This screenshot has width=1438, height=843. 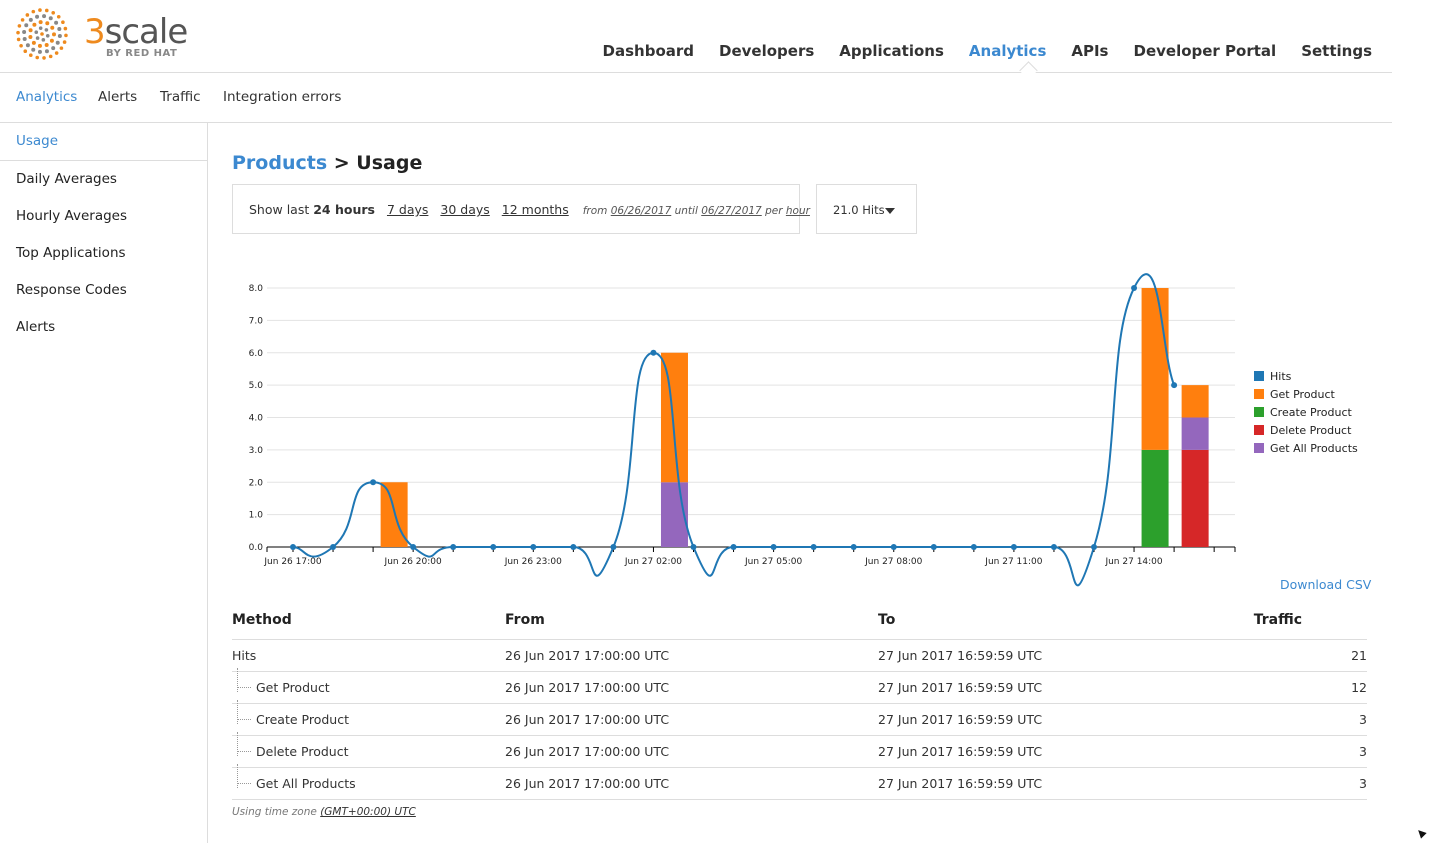 I want to click on main-nav-dashboard: Dashboard, so click(x=648, y=51).